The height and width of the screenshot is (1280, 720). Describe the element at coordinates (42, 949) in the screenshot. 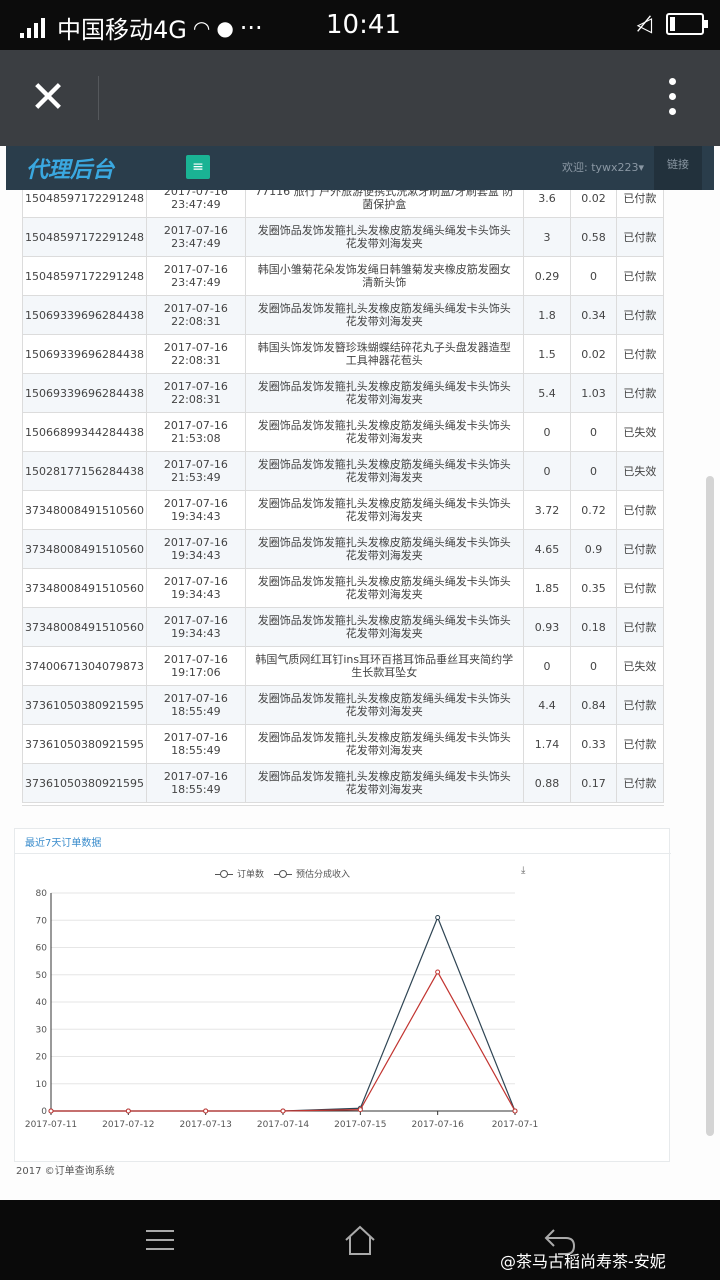

I see `y-tick-label: 60` at that location.